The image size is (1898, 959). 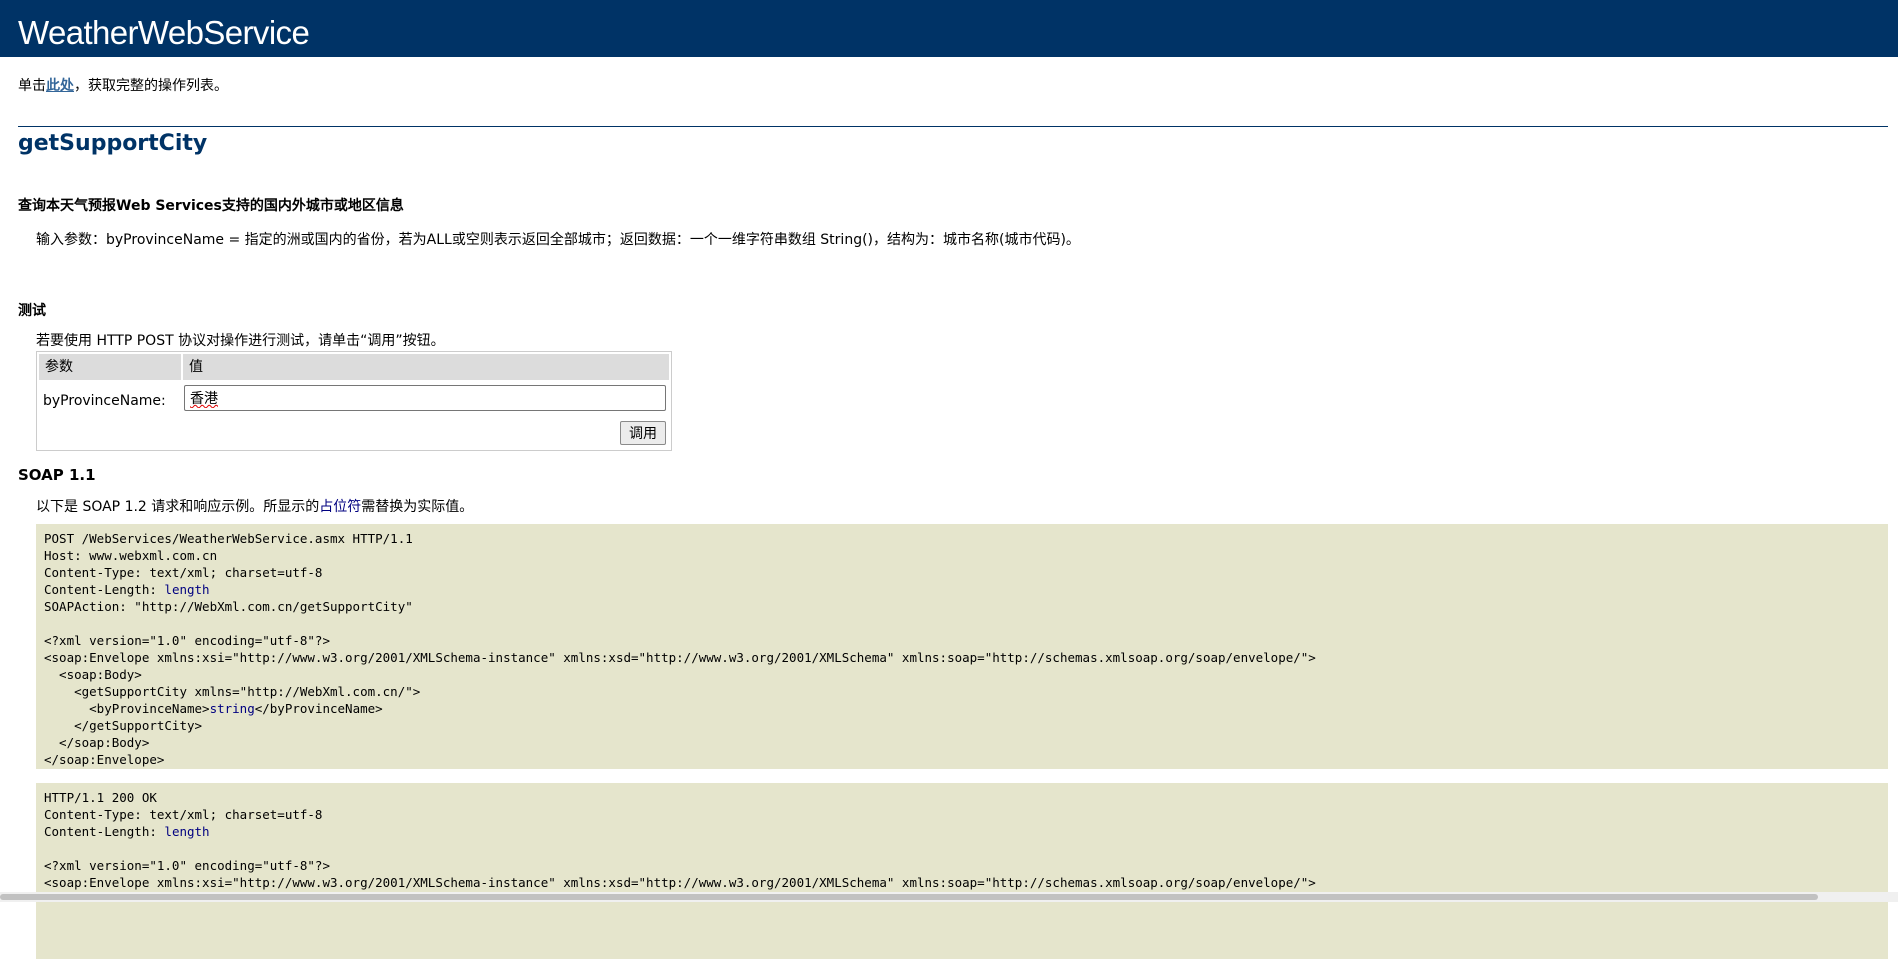 I want to click on test-form: 参数 值 byProvinceName: 调用, so click(x=354, y=401).